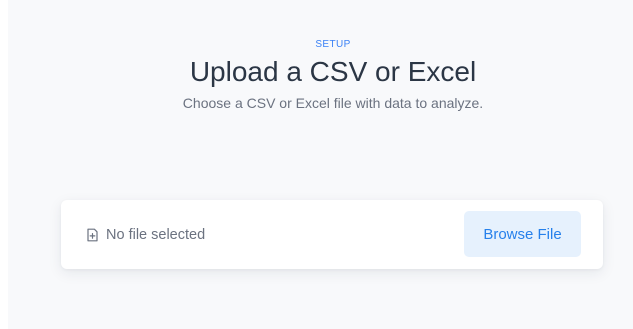 Image resolution: width=633 pixels, height=329 pixels. What do you see at coordinates (92, 235) in the screenshot?
I see `file-plus-icon` at bounding box center [92, 235].